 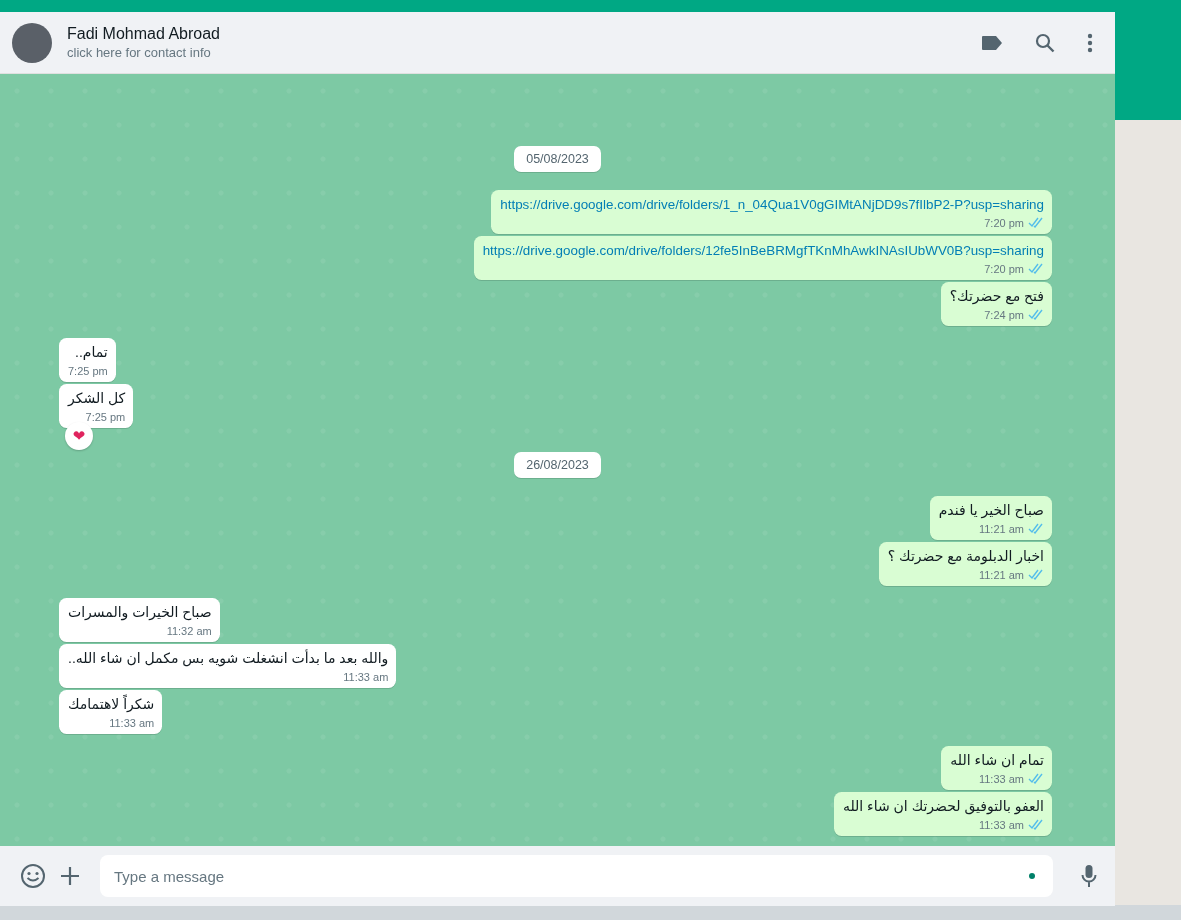 I want to click on emoji-button, so click(x=33, y=876).